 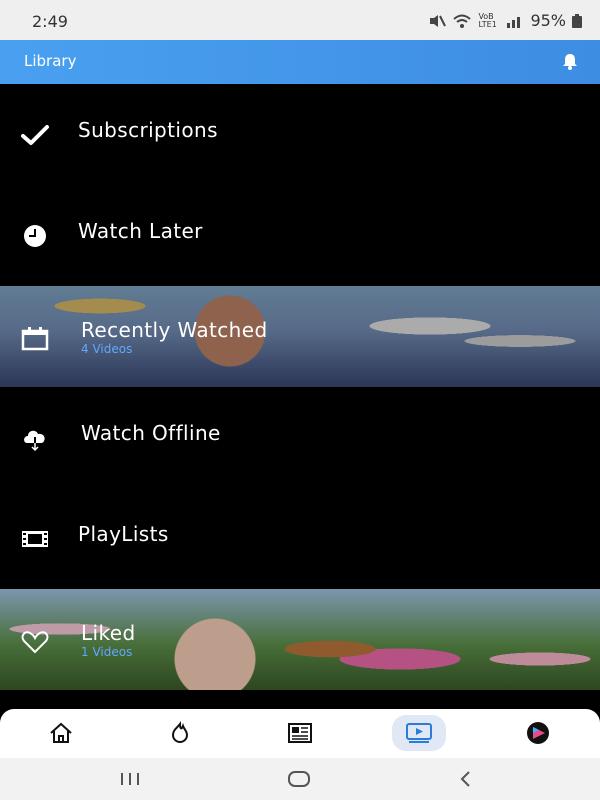 I want to click on battery-percent: 95%, so click(x=548, y=20).